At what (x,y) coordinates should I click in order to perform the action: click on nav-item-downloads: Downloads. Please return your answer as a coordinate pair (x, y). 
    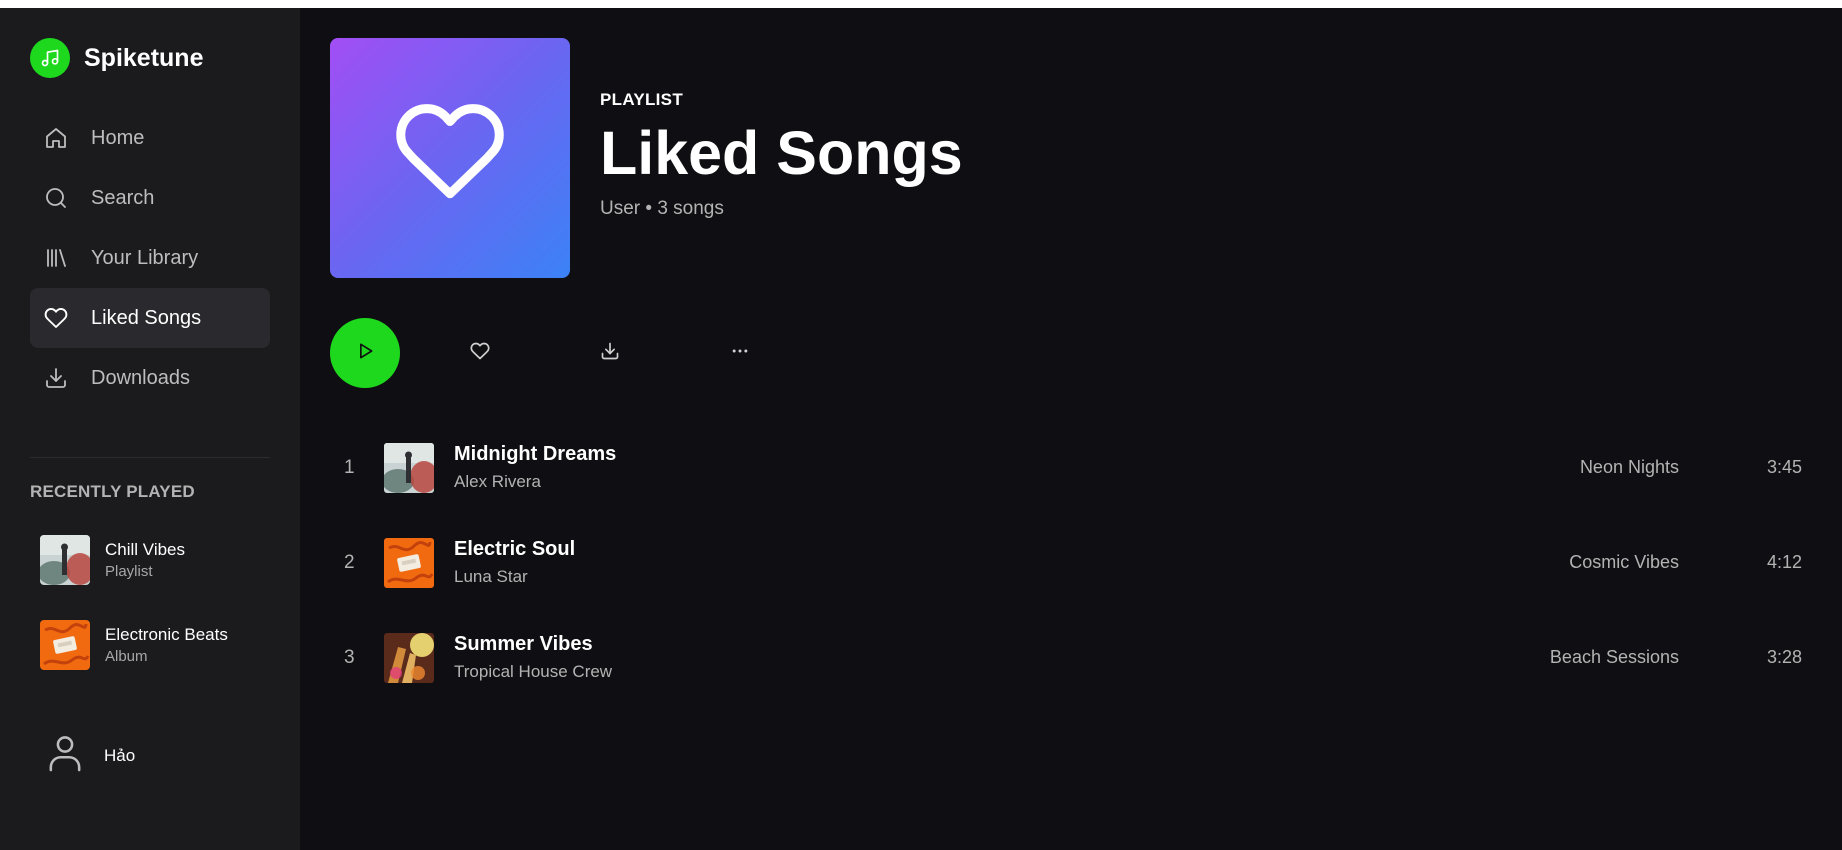
    Looking at the image, I should click on (150, 378).